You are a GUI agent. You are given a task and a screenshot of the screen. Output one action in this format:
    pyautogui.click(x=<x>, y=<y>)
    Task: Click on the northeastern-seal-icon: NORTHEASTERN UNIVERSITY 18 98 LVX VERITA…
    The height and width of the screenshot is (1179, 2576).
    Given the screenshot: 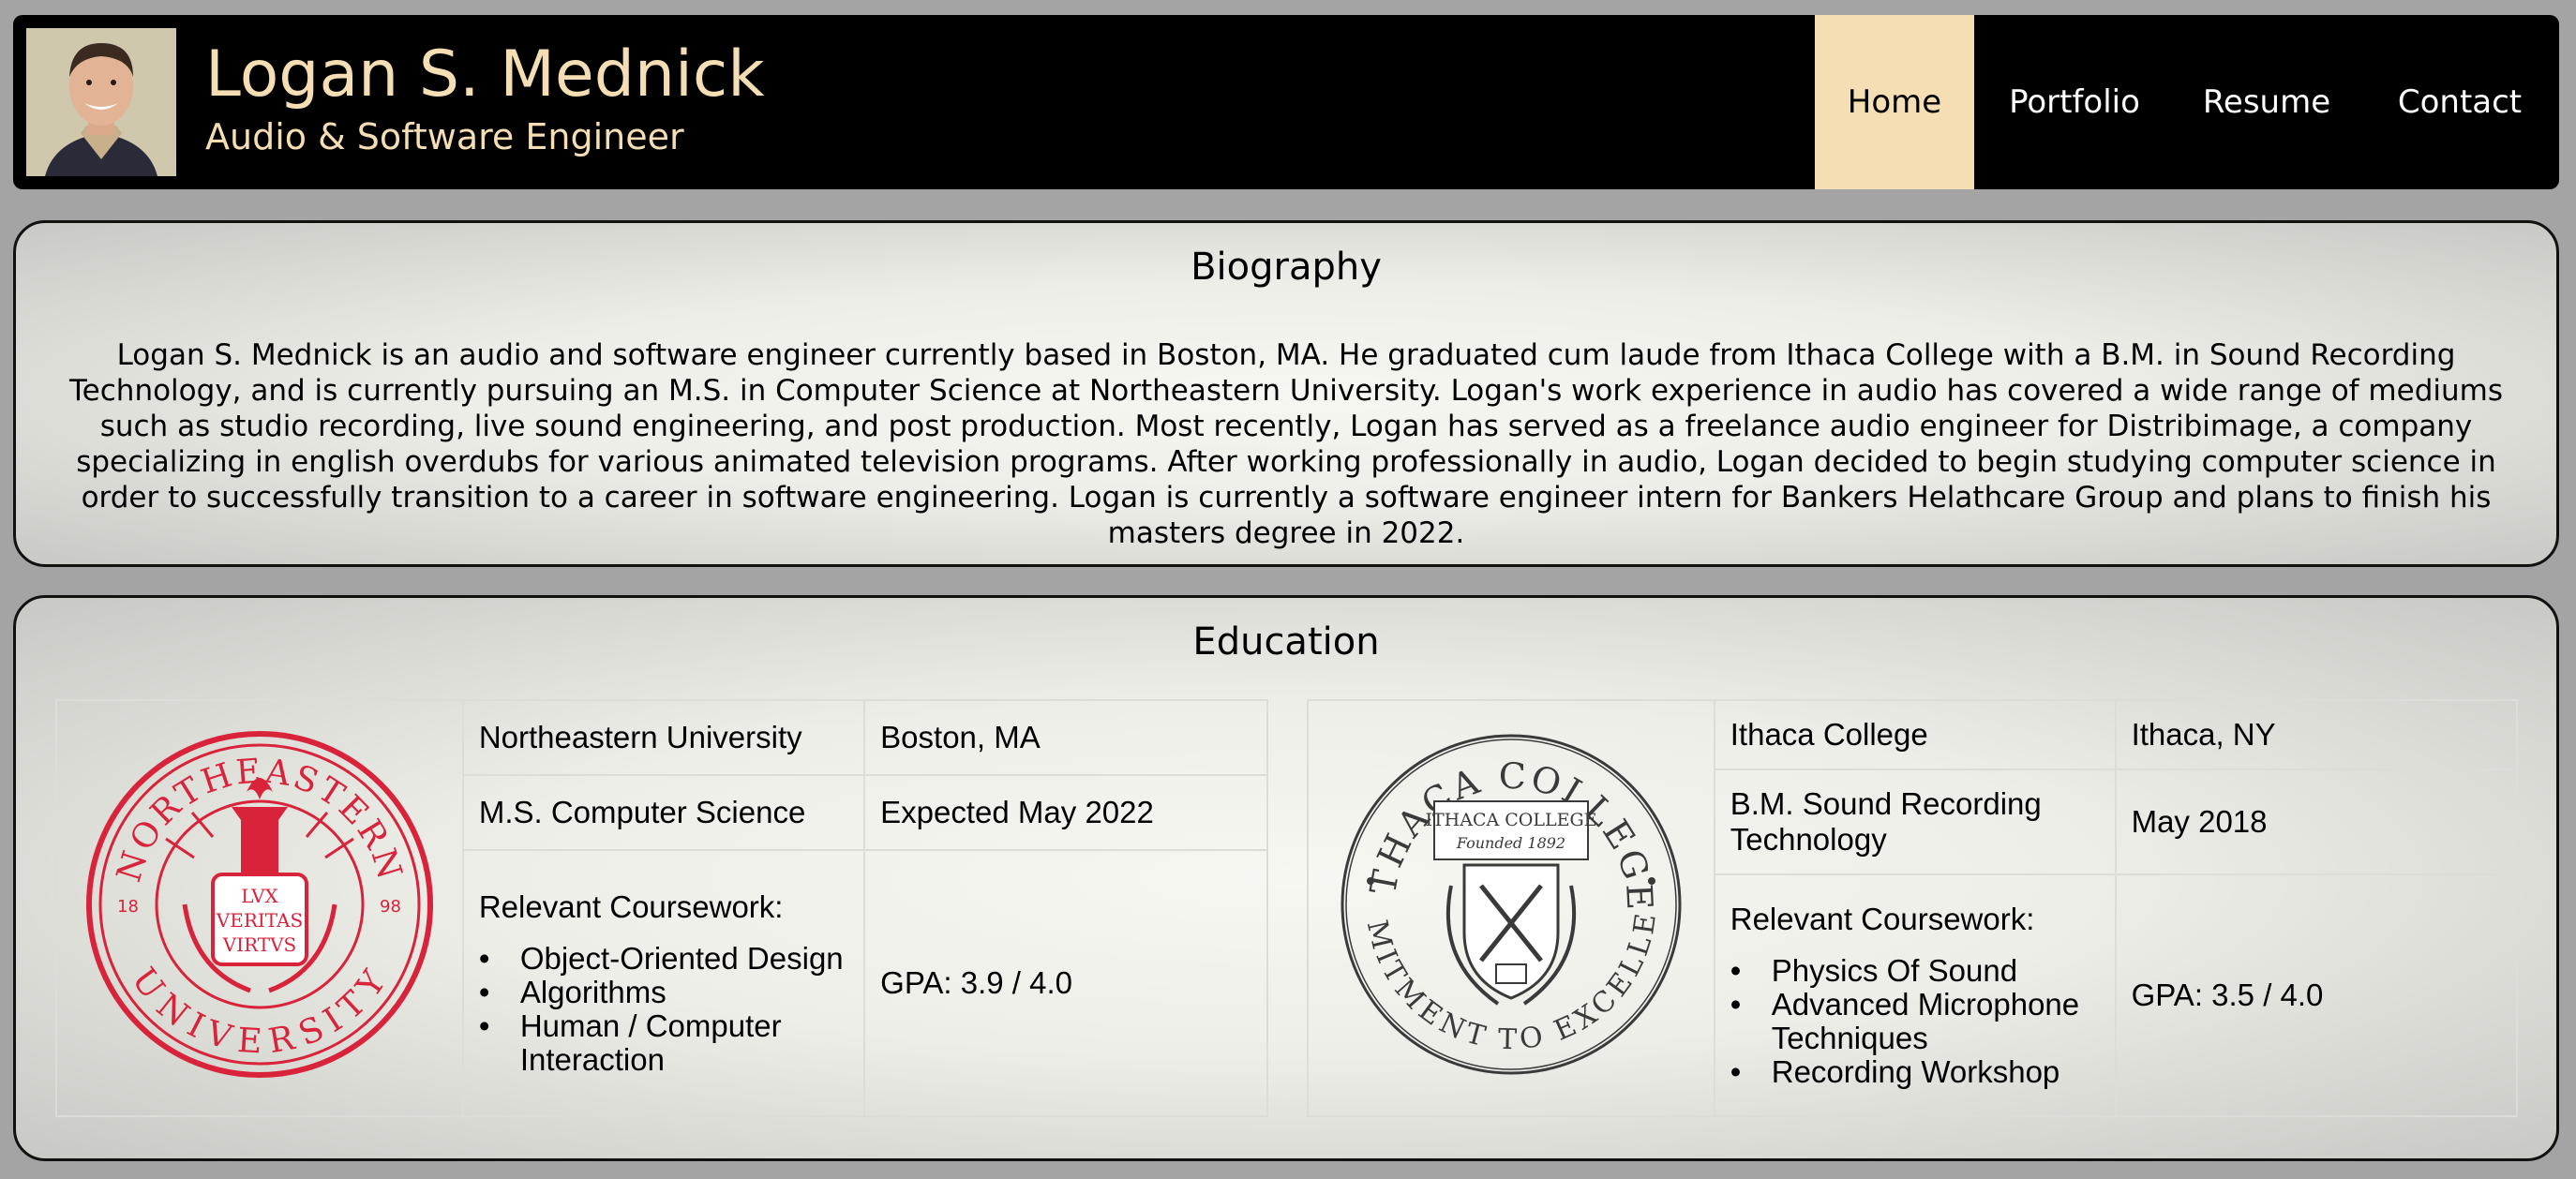 What is the action you would take?
    pyautogui.click(x=259, y=905)
    